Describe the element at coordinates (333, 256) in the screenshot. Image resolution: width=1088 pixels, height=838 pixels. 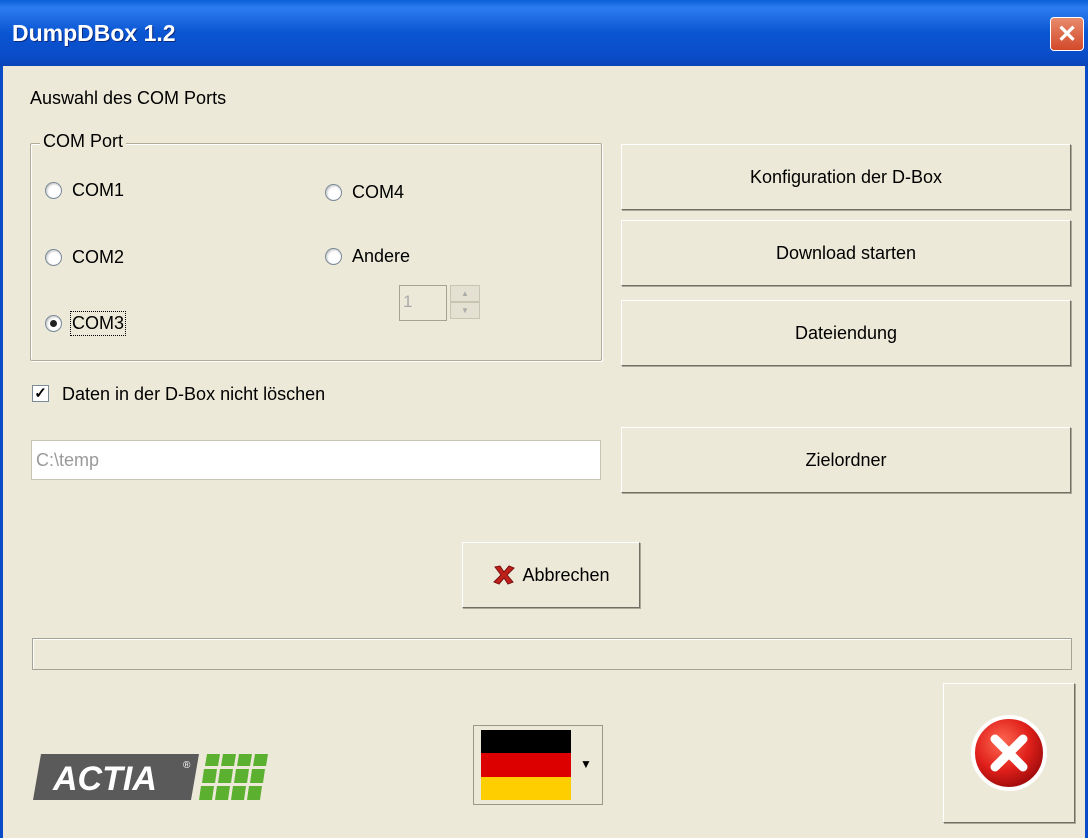
I see `radio-other-dot` at that location.